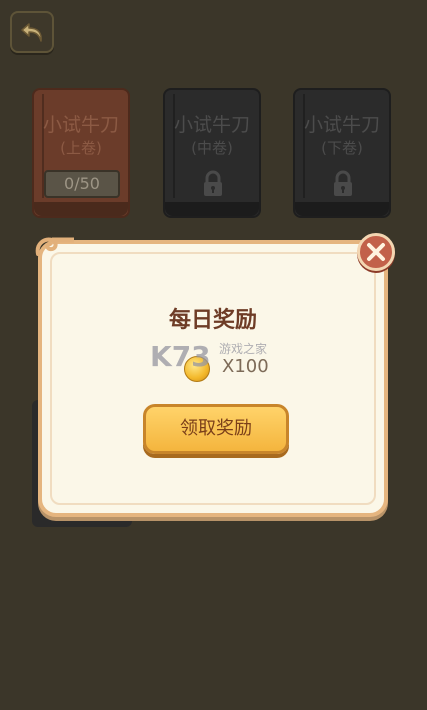  I want to click on book-subtitle: (下卷), so click(342, 148).